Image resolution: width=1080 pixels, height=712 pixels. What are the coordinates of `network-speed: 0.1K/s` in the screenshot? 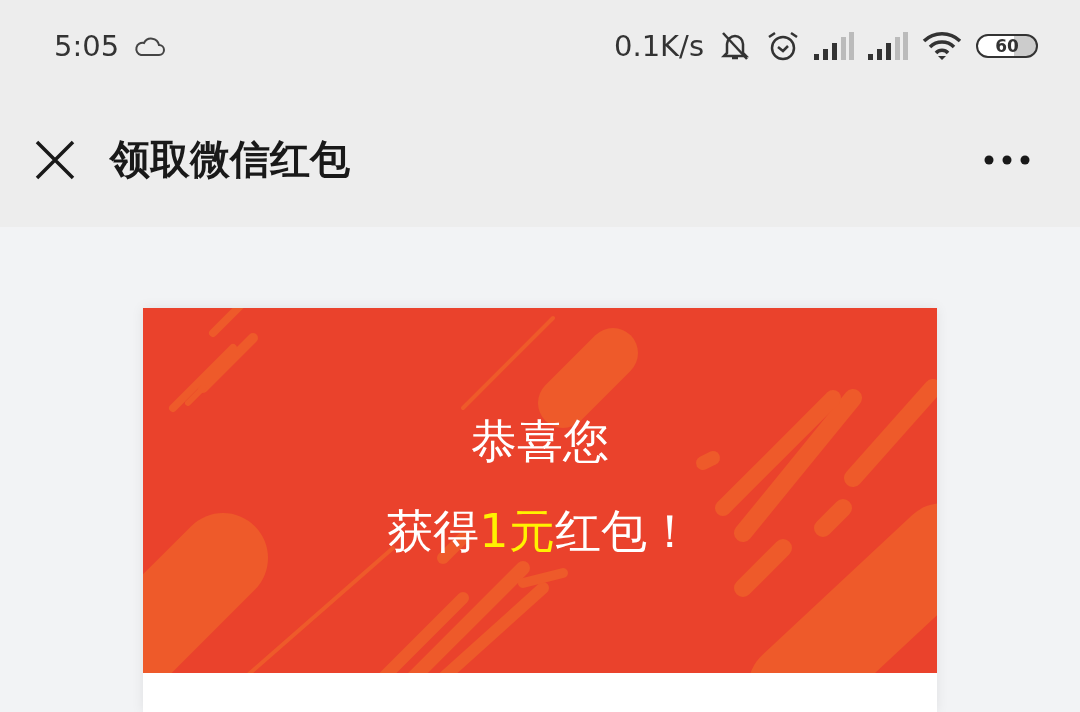 It's located at (658, 46).